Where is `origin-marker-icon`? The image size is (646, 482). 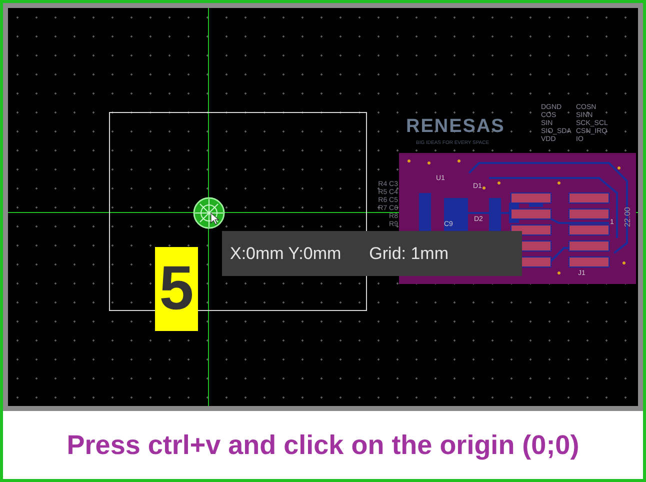
origin-marker-icon is located at coordinates (209, 213).